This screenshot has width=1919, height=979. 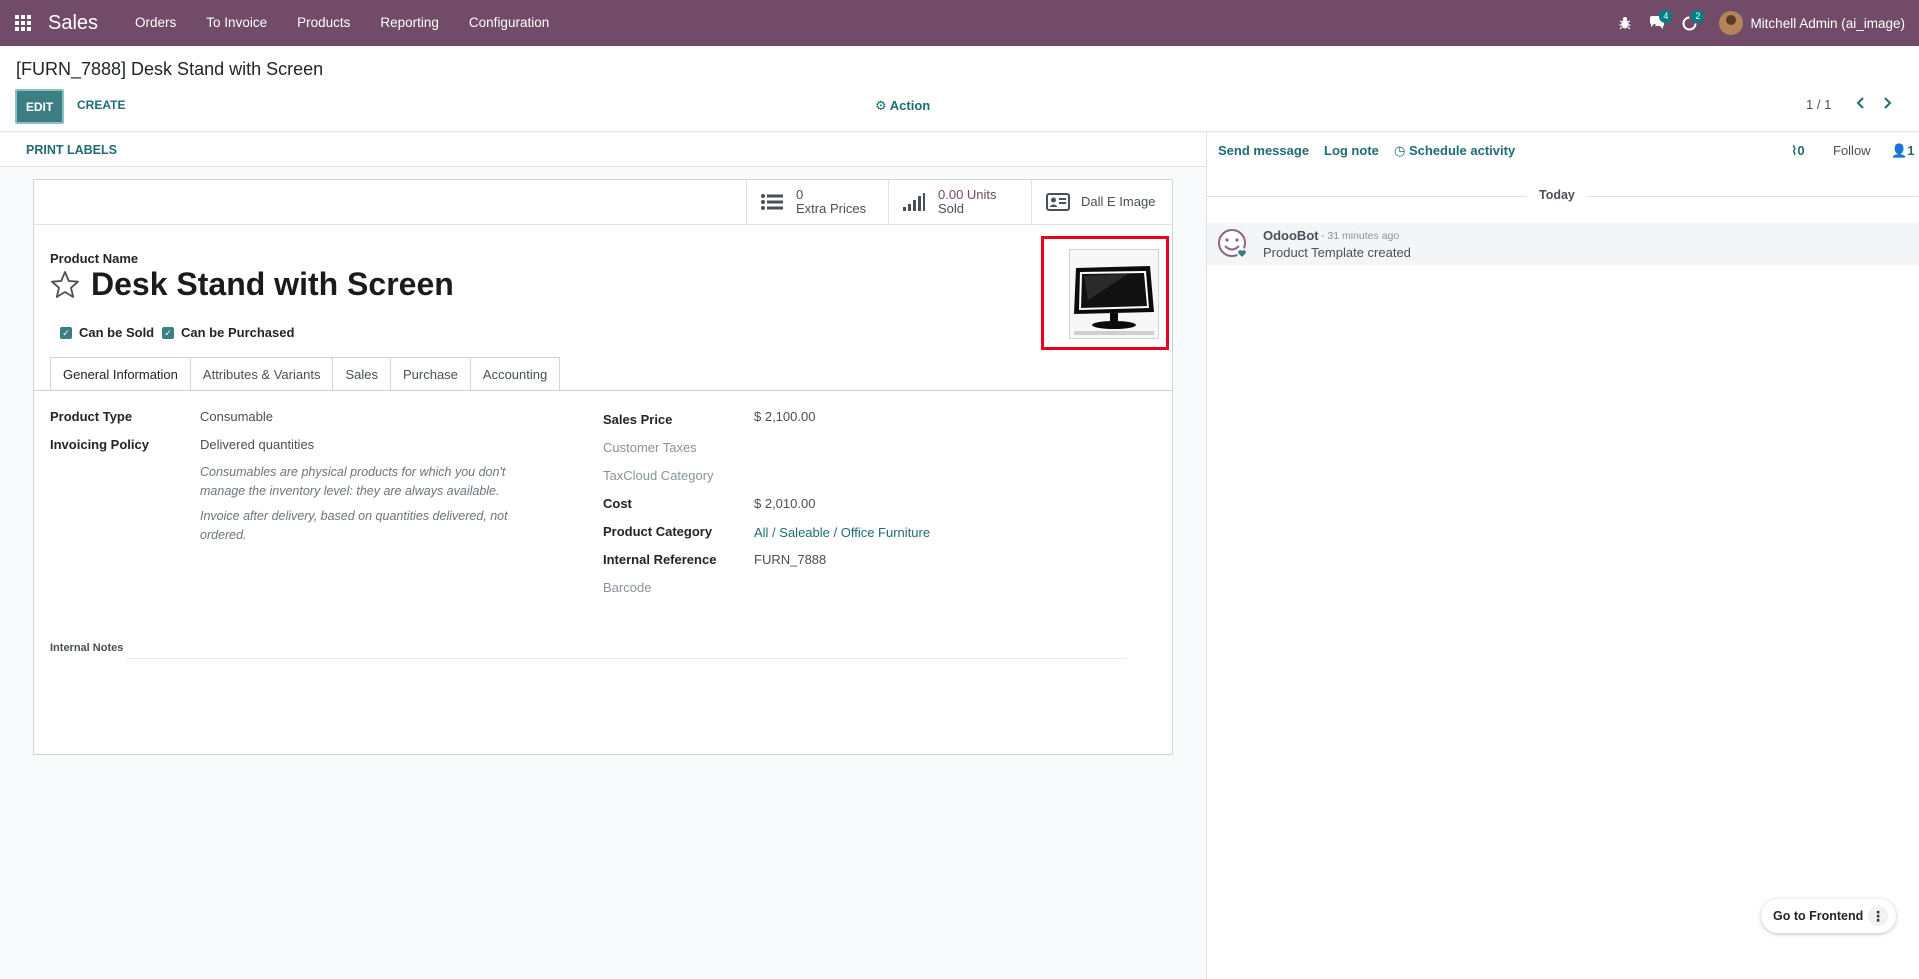 What do you see at coordinates (658, 531) in the screenshot?
I see `product-category-label: Product Category` at bounding box center [658, 531].